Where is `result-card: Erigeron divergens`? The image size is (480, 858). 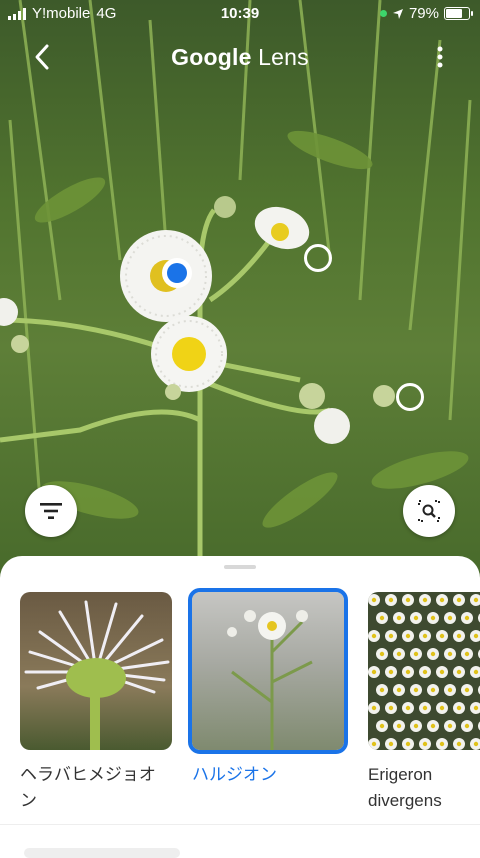
result-card: Erigeron divergens is located at coordinates (424, 703).